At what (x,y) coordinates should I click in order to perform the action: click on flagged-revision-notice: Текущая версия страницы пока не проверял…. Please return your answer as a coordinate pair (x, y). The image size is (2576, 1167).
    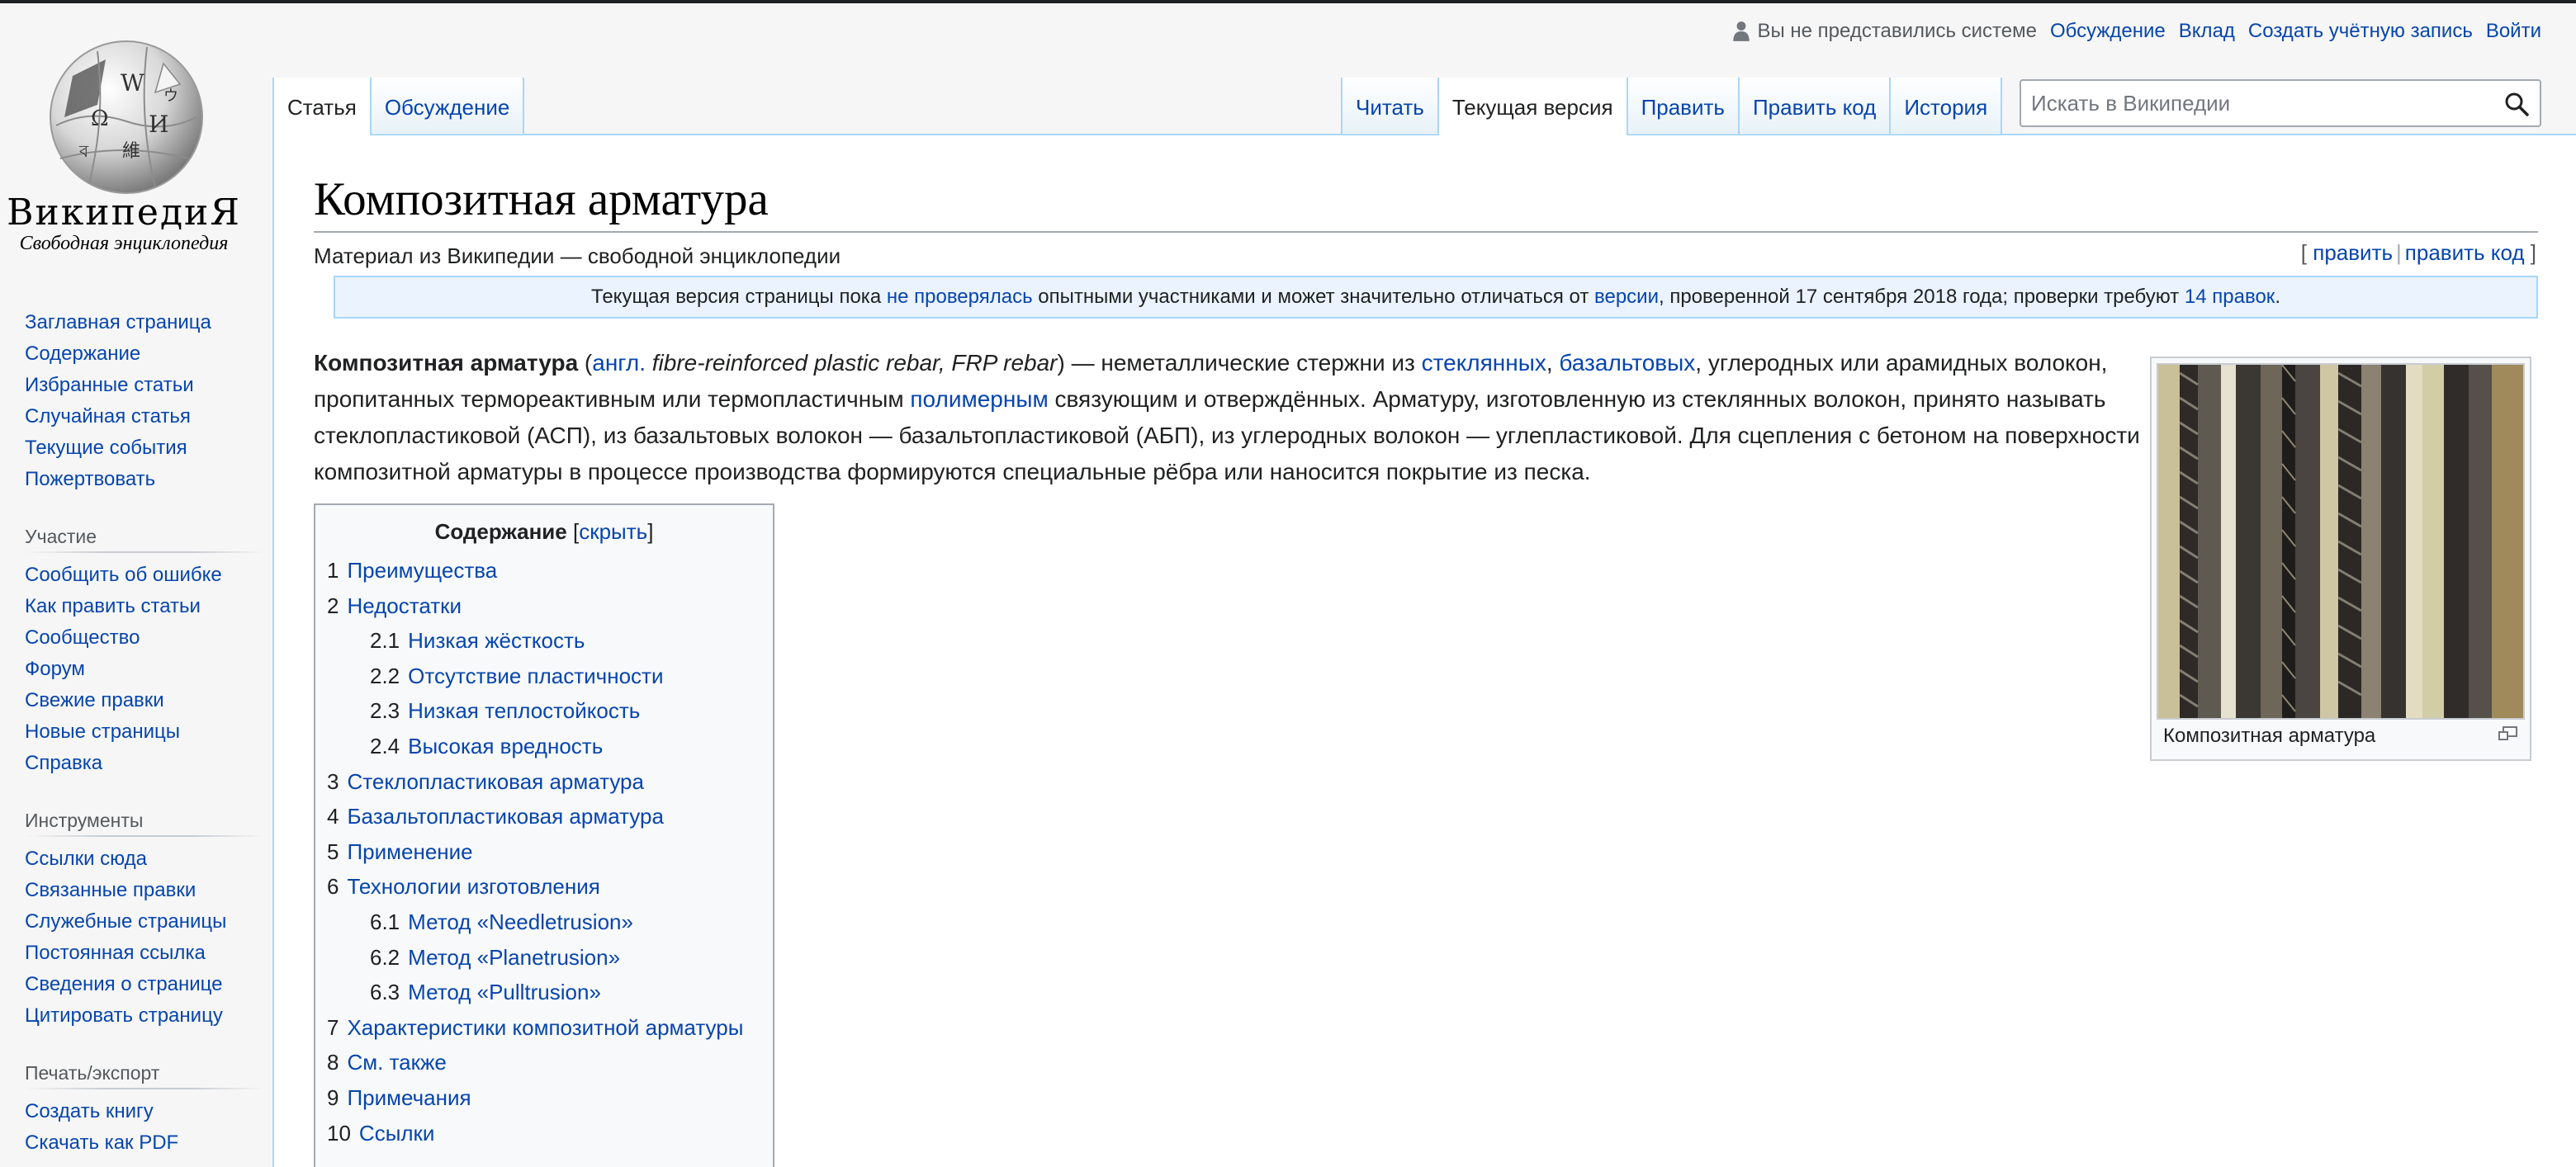
    Looking at the image, I should click on (1436, 297).